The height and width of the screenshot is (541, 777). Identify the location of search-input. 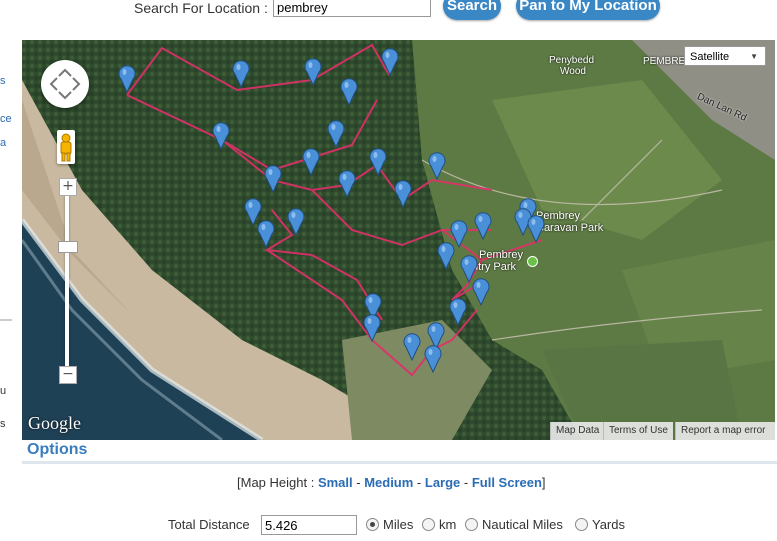
(352, 8).